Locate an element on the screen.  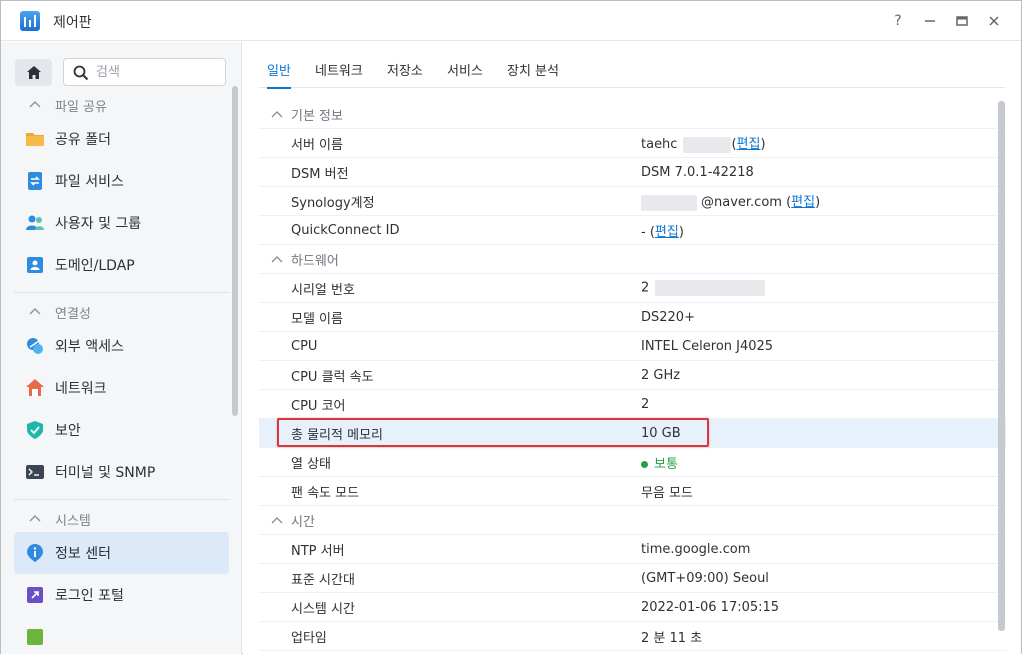
row-label: CPU 클럭 속도 is located at coordinates (332, 377).